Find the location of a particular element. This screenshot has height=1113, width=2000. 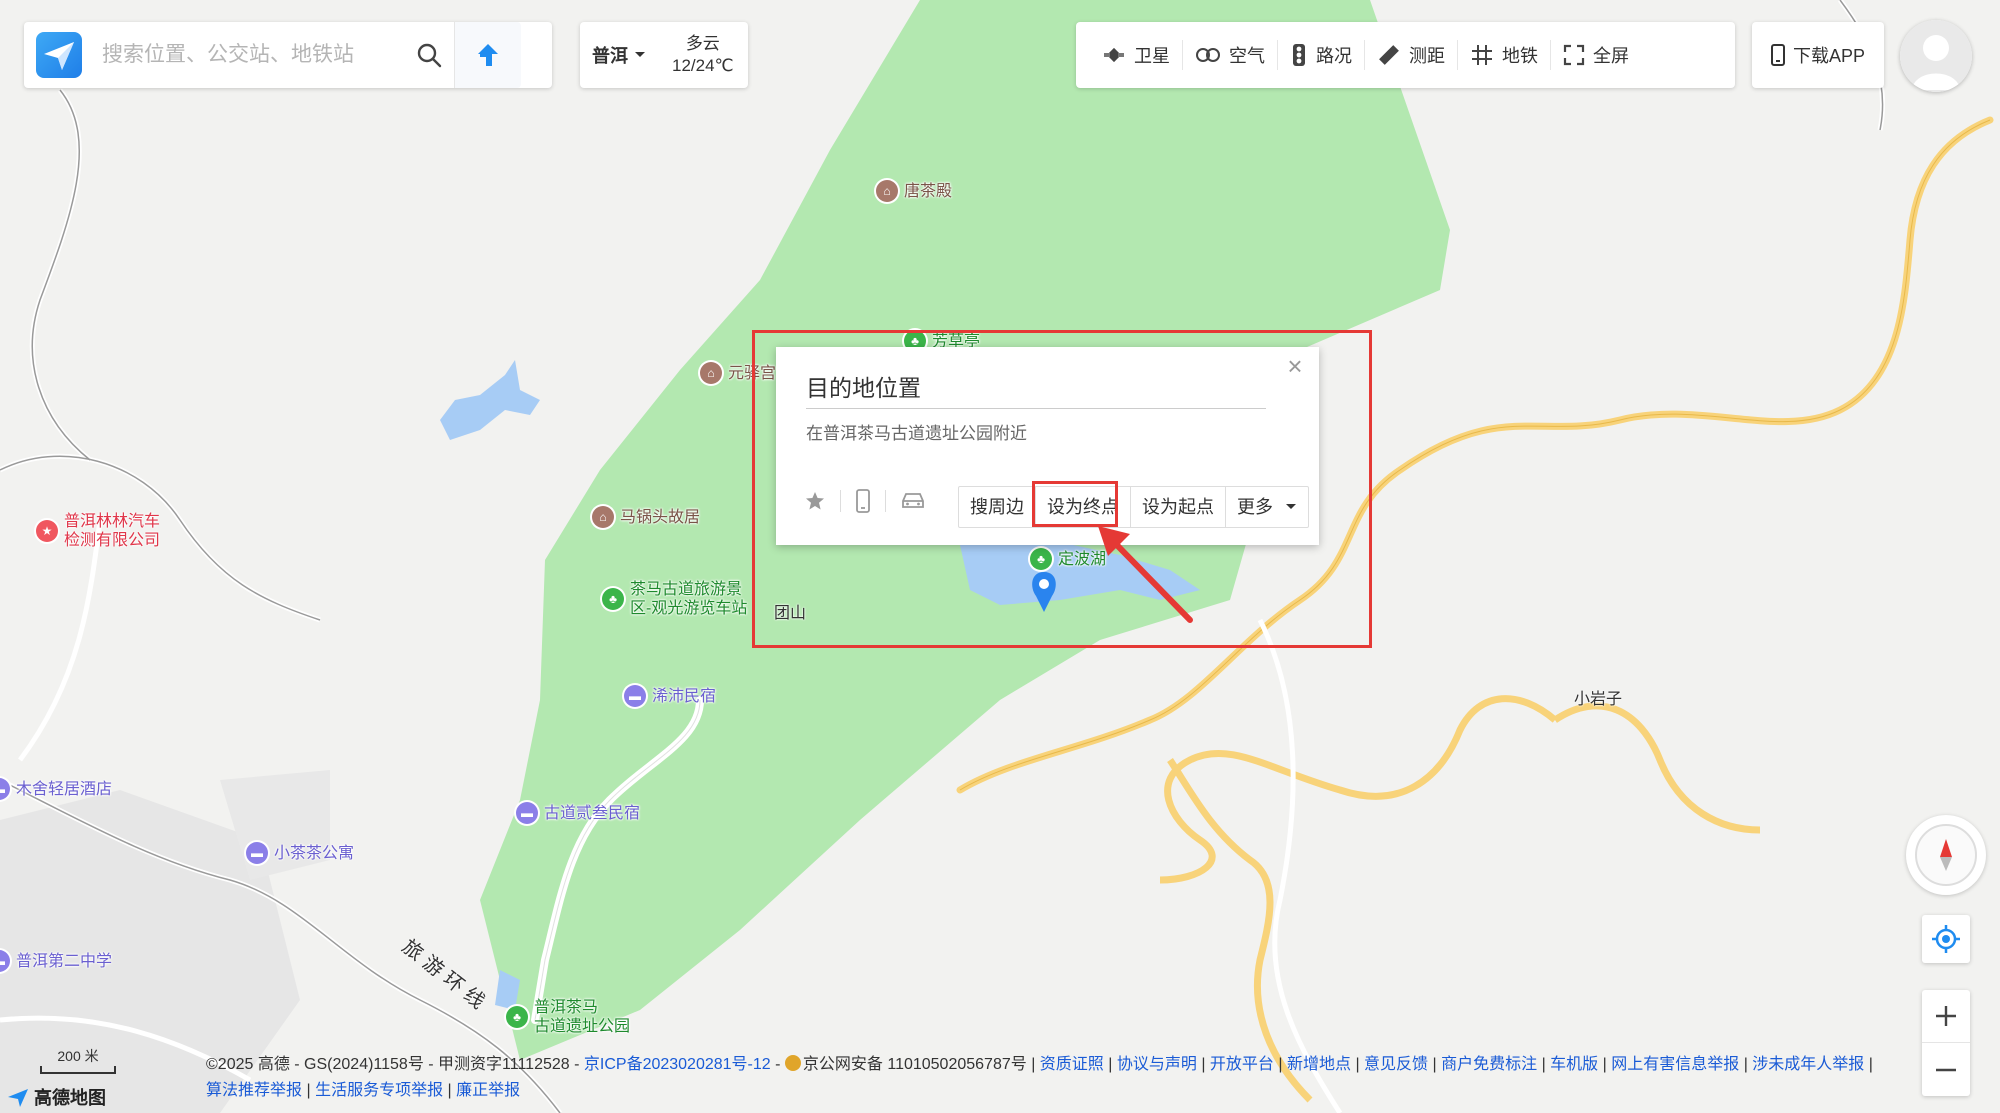

poi-xipei: ▬ 浠沛民宿 is located at coordinates (670, 696).